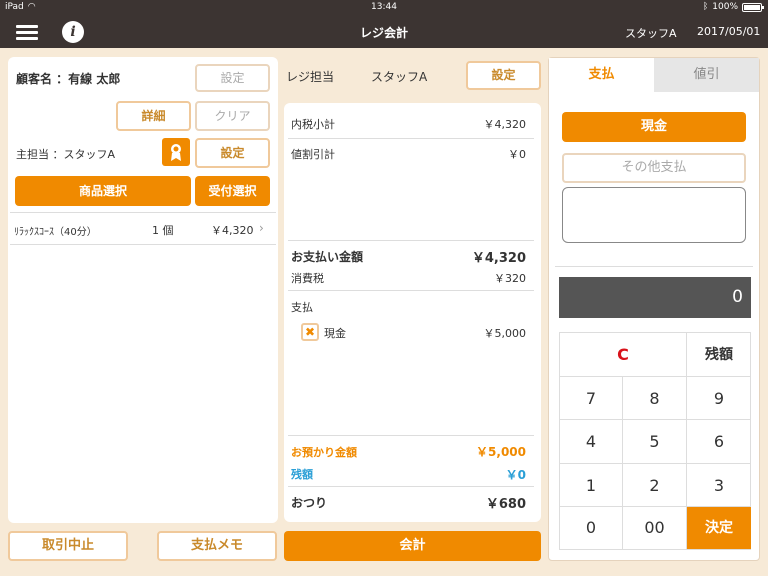 The height and width of the screenshot is (576, 768). What do you see at coordinates (153, 116) in the screenshot?
I see `detail-button: 詳細` at bounding box center [153, 116].